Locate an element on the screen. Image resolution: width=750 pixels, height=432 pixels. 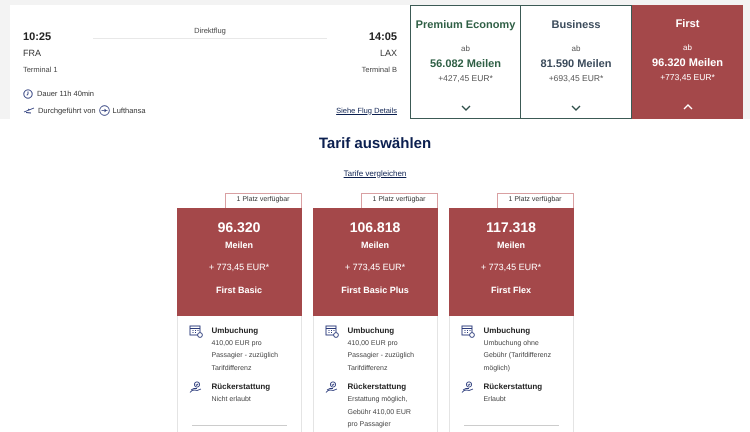
fare-card: 117.318 Meilen + 773,45 EUR* First Flex is located at coordinates (511, 262).